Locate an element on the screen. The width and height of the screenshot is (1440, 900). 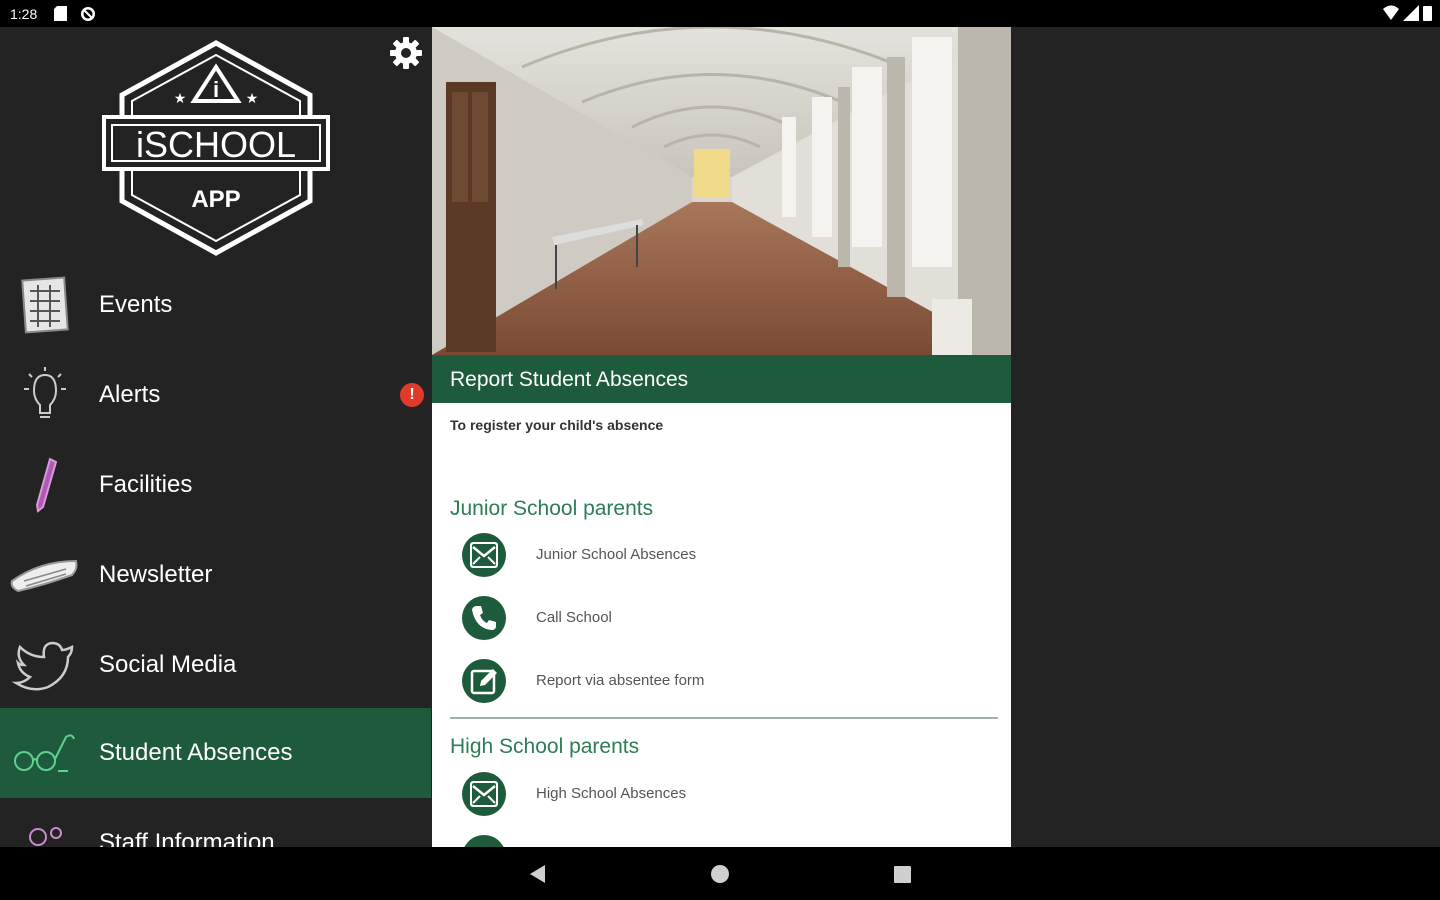
section-title-junior: Junior School parents is located at coordinates (552, 508).